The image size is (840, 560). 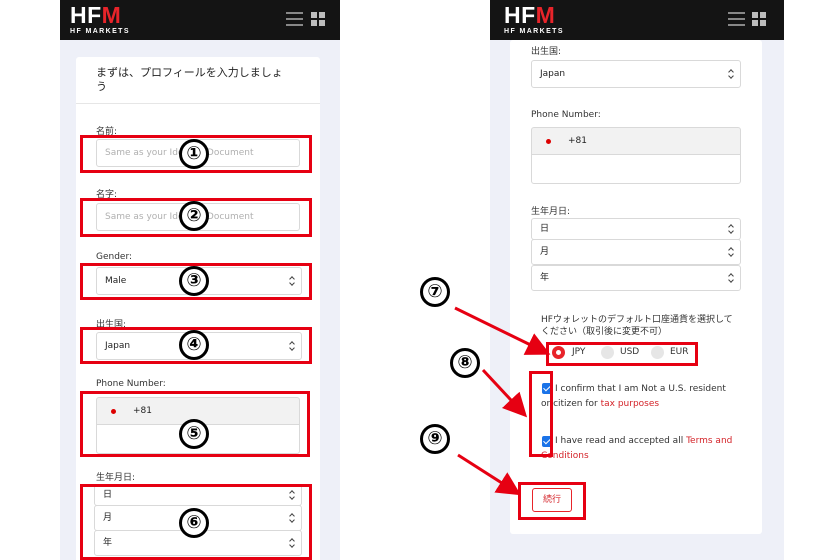 What do you see at coordinates (552, 501) in the screenshot?
I see `highlight-continue` at bounding box center [552, 501].